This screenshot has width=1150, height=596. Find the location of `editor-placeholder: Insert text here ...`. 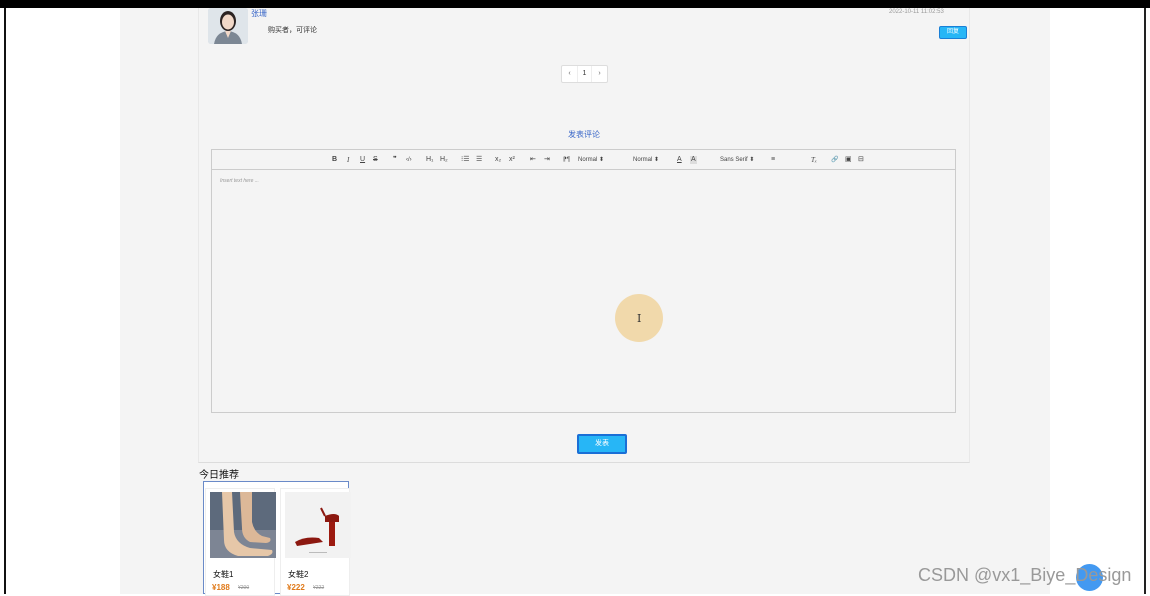

editor-placeholder: Insert text here ... is located at coordinates (239, 181).